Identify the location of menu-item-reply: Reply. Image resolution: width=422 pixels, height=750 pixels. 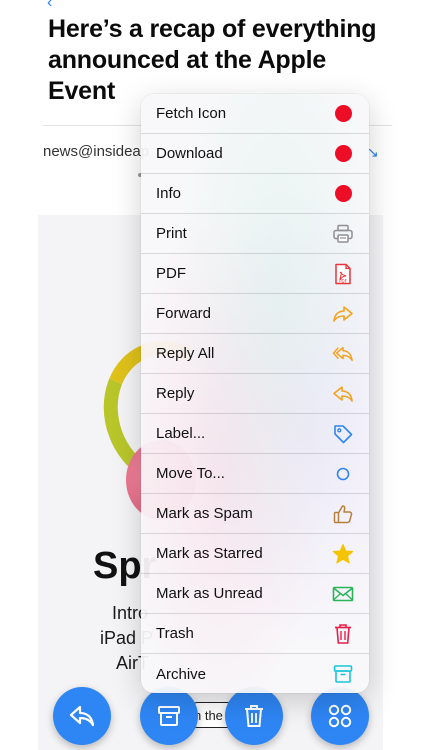
(255, 394).